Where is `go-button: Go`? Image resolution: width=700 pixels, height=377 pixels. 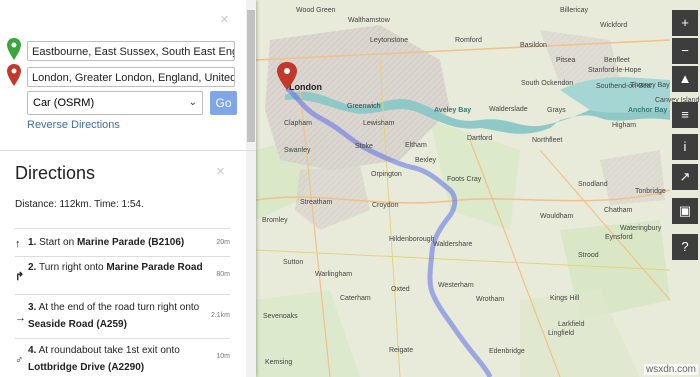
go-button: Go is located at coordinates (223, 103).